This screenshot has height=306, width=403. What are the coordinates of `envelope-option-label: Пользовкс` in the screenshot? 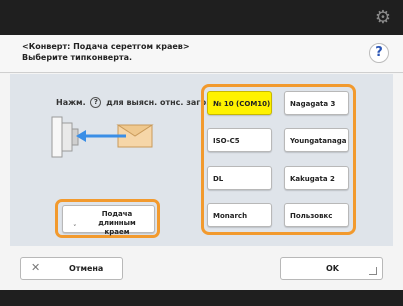 It's located at (311, 216).